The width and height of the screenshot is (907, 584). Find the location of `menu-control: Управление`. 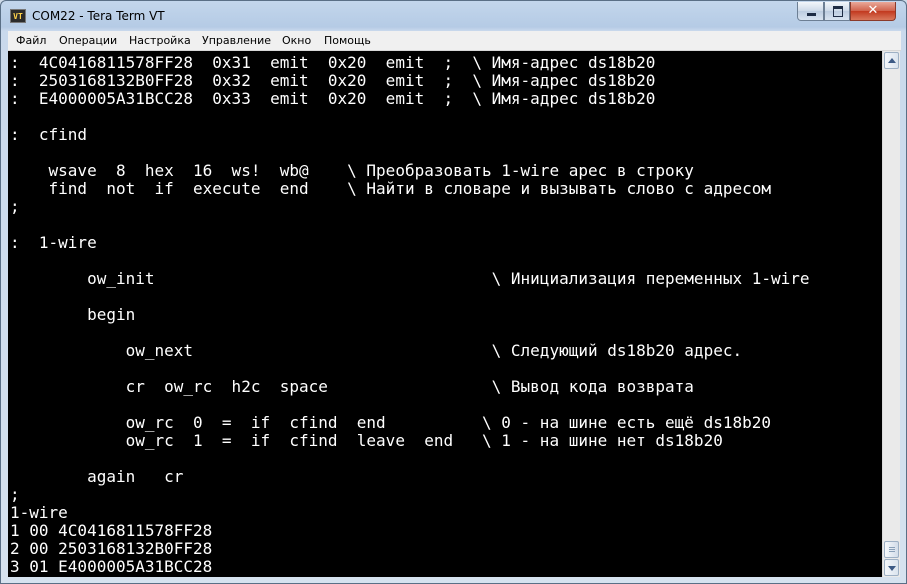

menu-control: Управление is located at coordinates (236, 40).